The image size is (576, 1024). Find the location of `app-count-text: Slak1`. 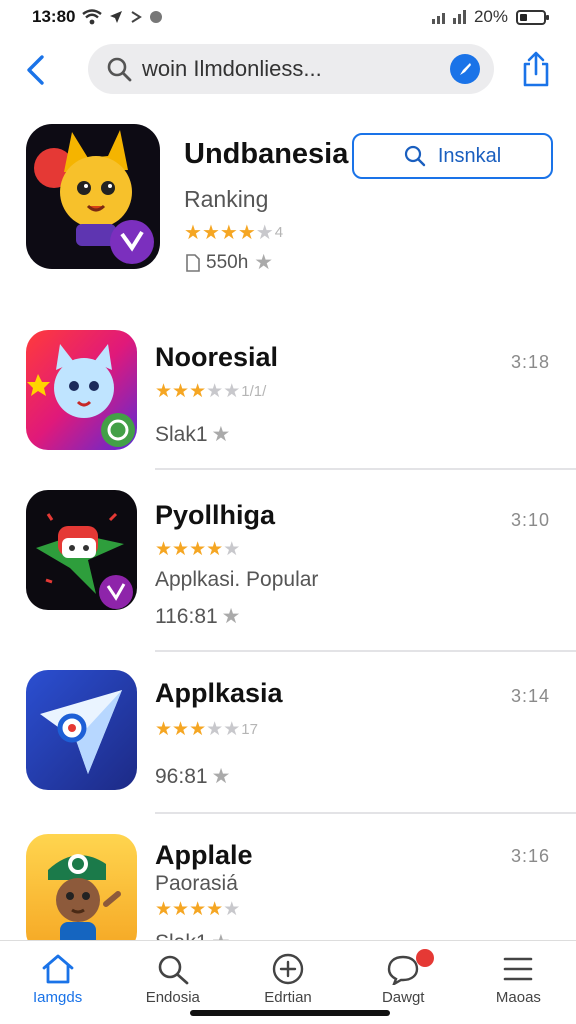

app-count-text: Slak1 is located at coordinates (181, 434).